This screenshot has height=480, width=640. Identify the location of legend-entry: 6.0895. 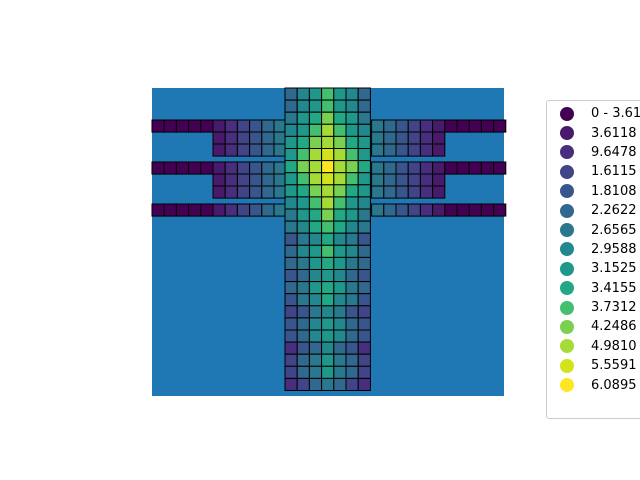
(593, 384).